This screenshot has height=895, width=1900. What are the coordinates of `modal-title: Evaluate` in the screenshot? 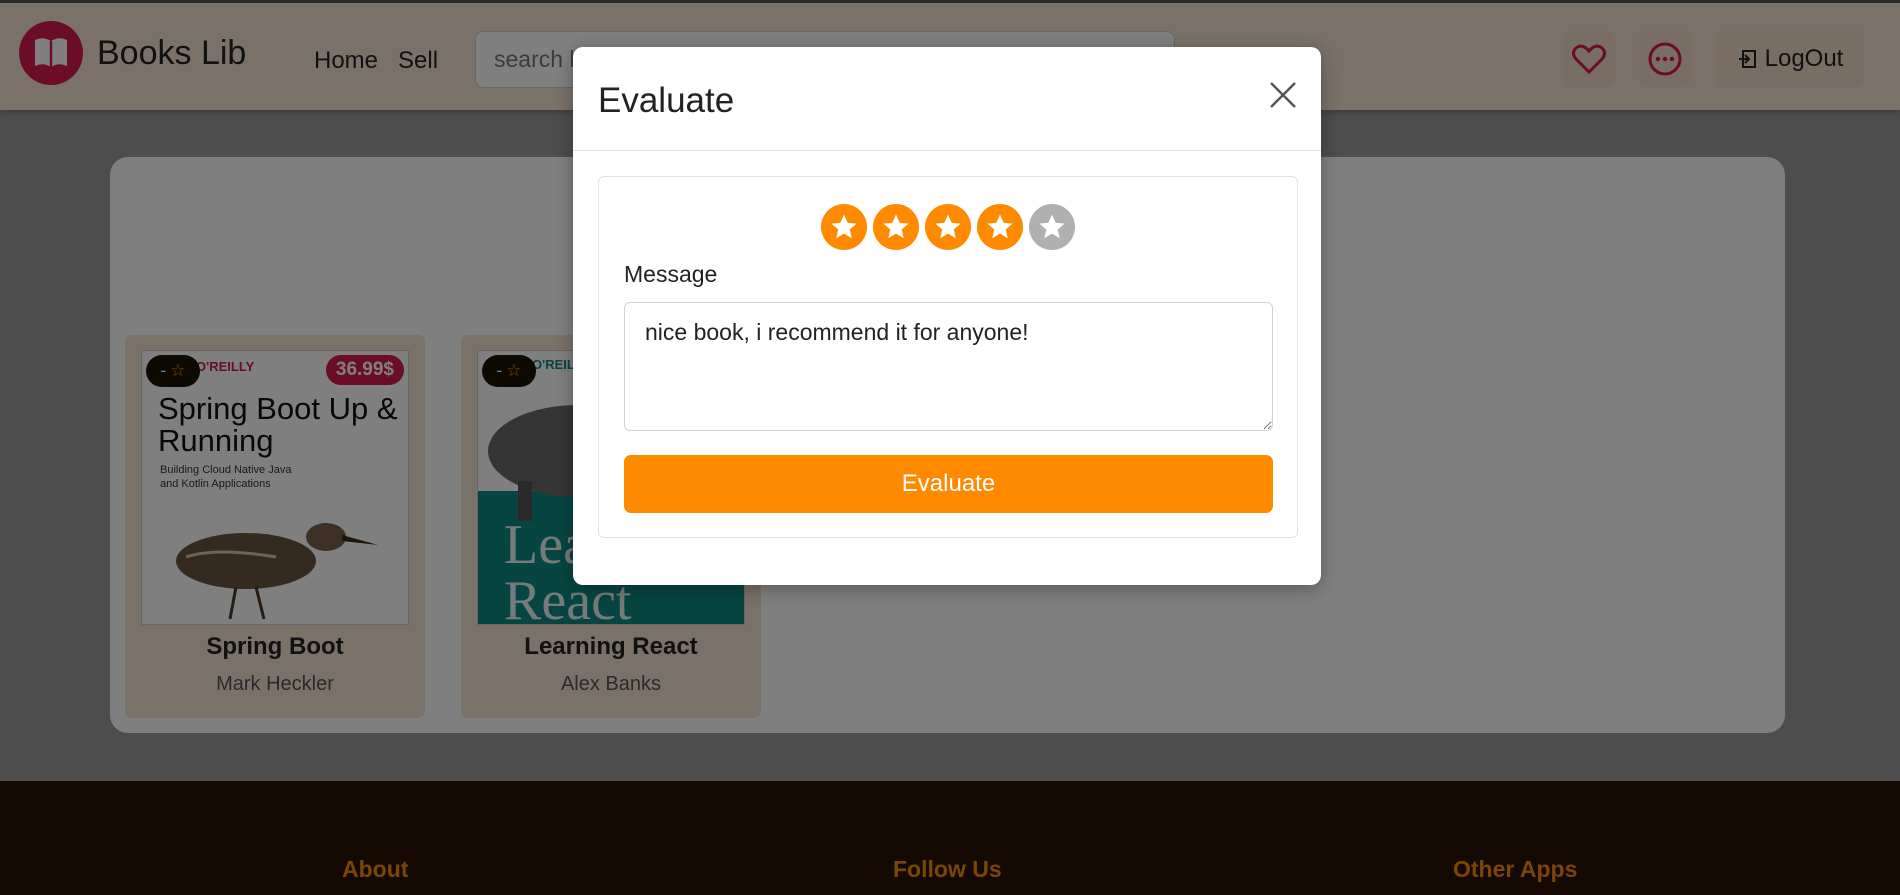 It's located at (666, 100).